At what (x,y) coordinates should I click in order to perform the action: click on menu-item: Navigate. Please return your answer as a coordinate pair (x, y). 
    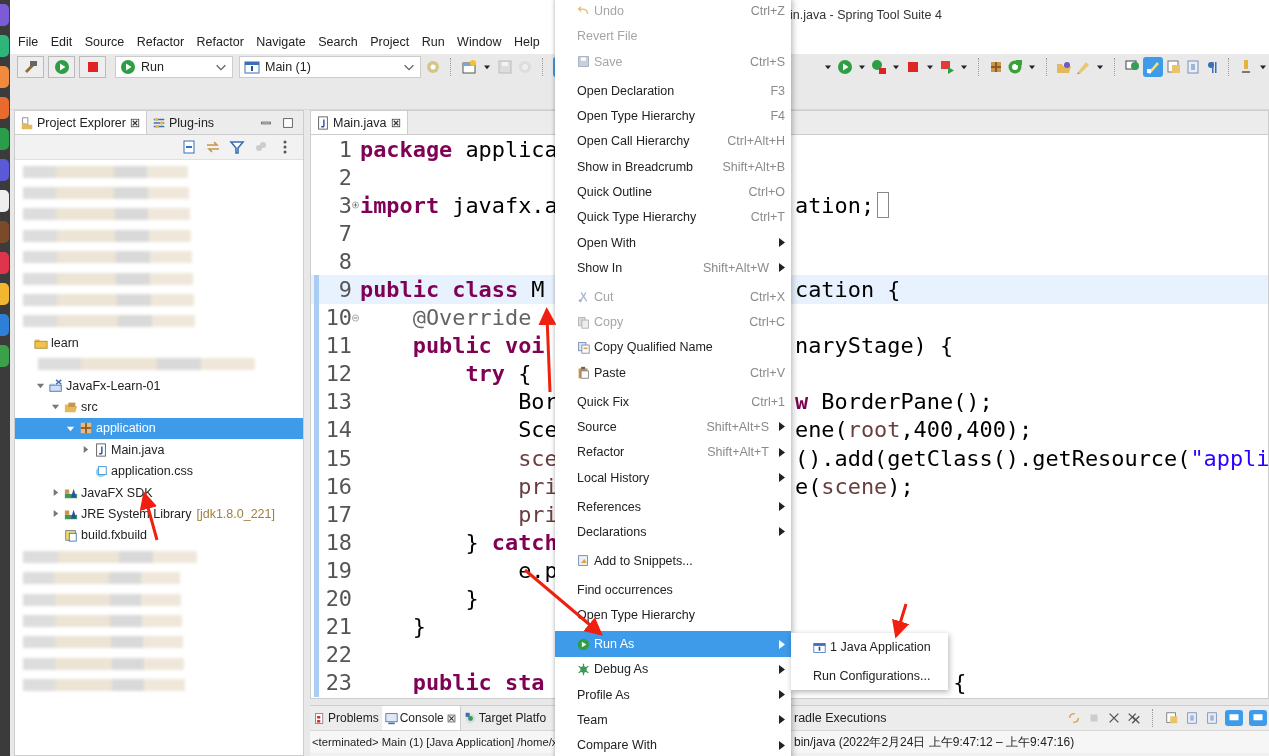
    Looking at the image, I should click on (281, 42).